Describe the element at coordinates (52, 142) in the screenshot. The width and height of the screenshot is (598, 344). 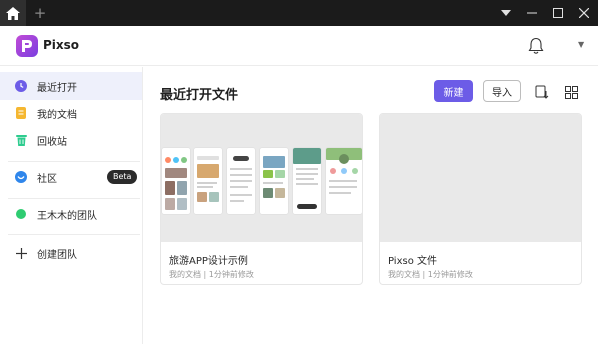
I see `sidebar-item-label: 回收站` at that location.